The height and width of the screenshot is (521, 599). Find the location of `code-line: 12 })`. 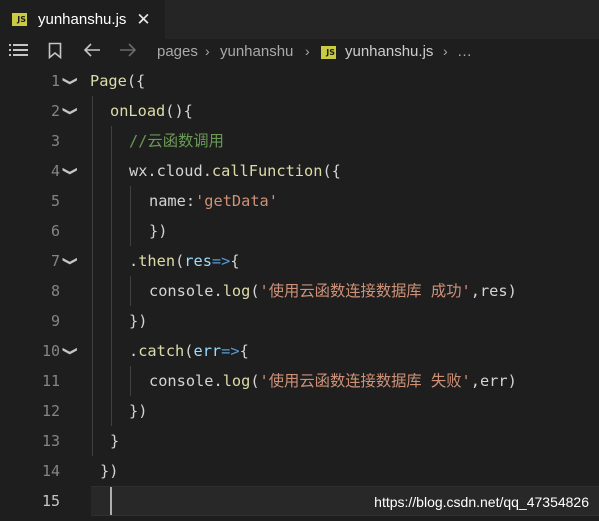

code-line: 12 }) is located at coordinates (299, 411).